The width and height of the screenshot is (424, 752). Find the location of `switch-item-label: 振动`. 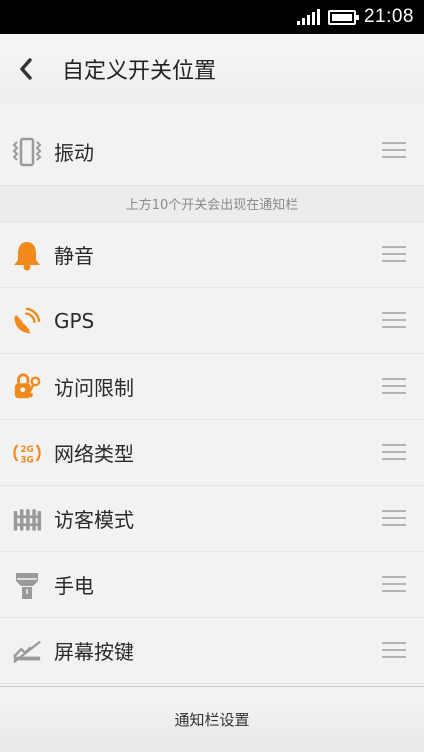

switch-item-label: 振动 is located at coordinates (74, 153).